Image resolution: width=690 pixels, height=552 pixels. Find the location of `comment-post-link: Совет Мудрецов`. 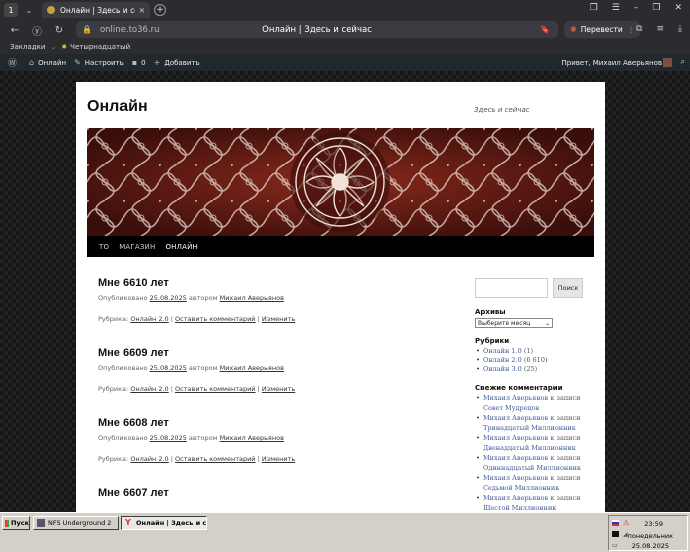

comment-post-link: Совет Мудрецов is located at coordinates (511, 408).